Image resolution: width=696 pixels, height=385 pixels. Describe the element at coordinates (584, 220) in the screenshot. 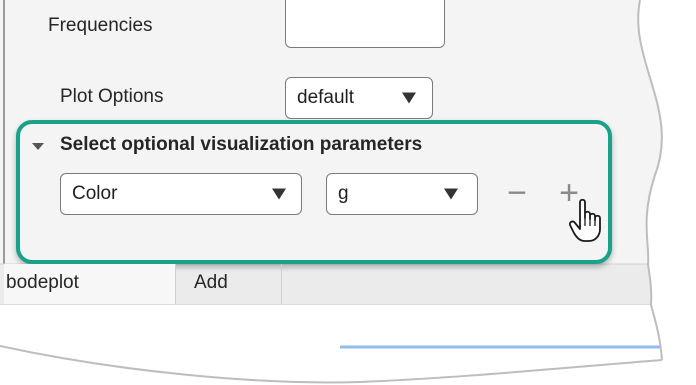

I see `hand-pointer-icon` at that location.